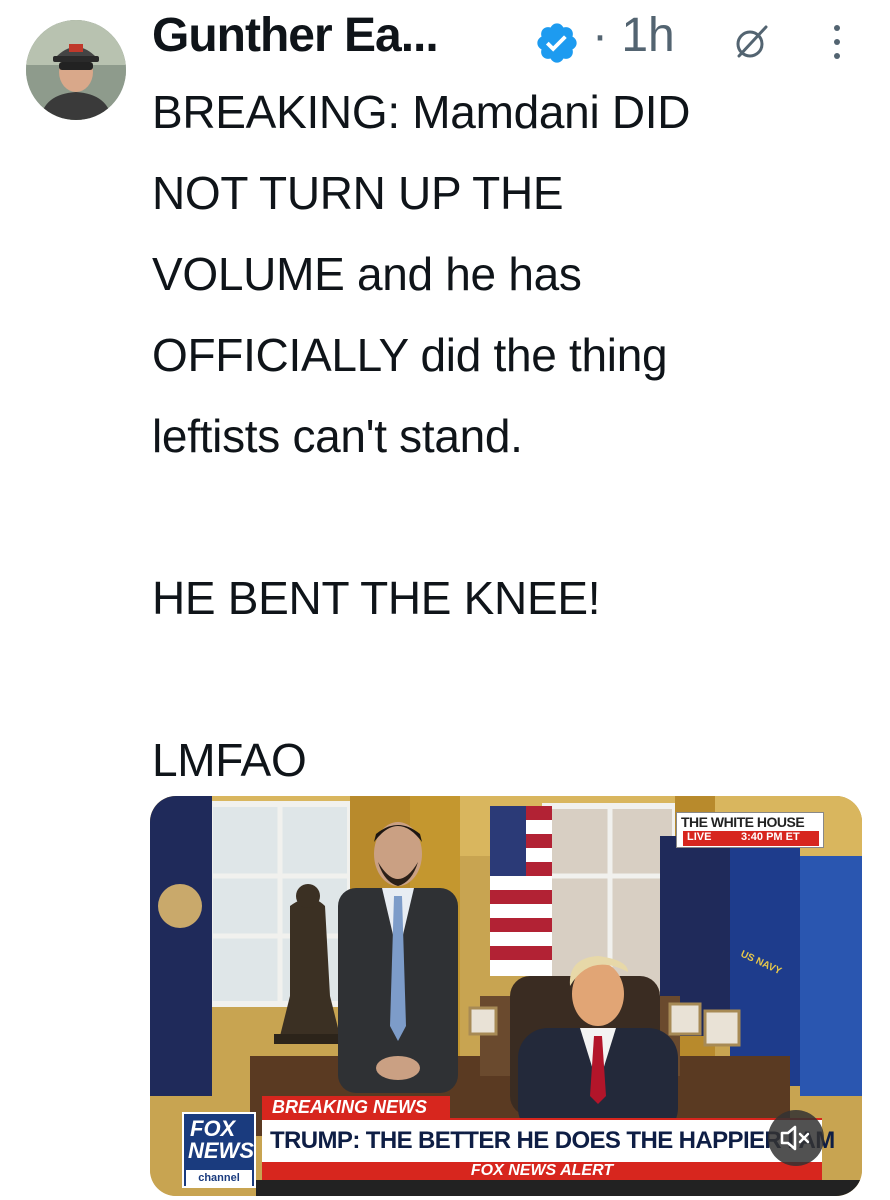 The height and width of the screenshot is (1200, 890). Describe the element at coordinates (410, 355) in the screenshot. I see `tweet-line: OFFICIALLY did the thing` at that location.